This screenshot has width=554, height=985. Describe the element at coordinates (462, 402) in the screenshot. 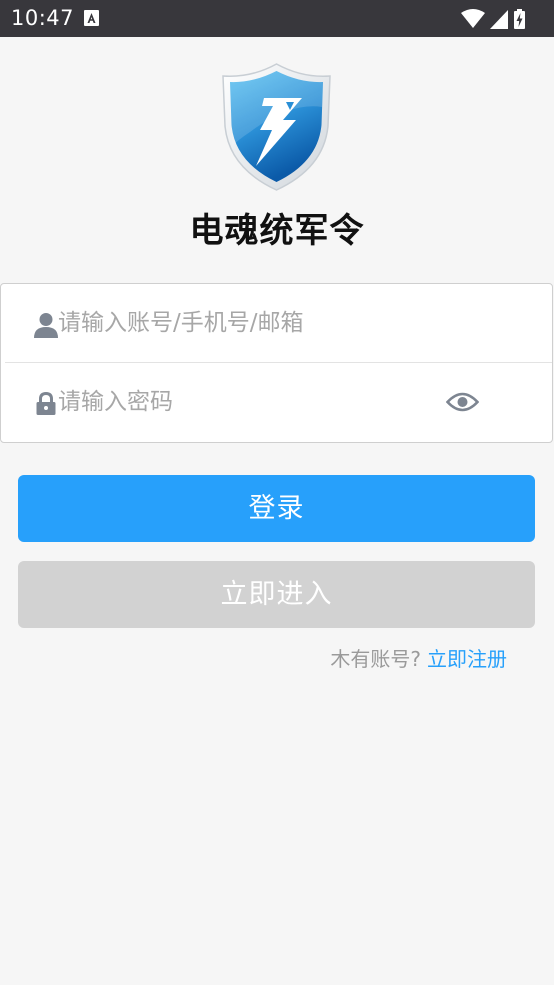

I see `eye-icon` at that location.